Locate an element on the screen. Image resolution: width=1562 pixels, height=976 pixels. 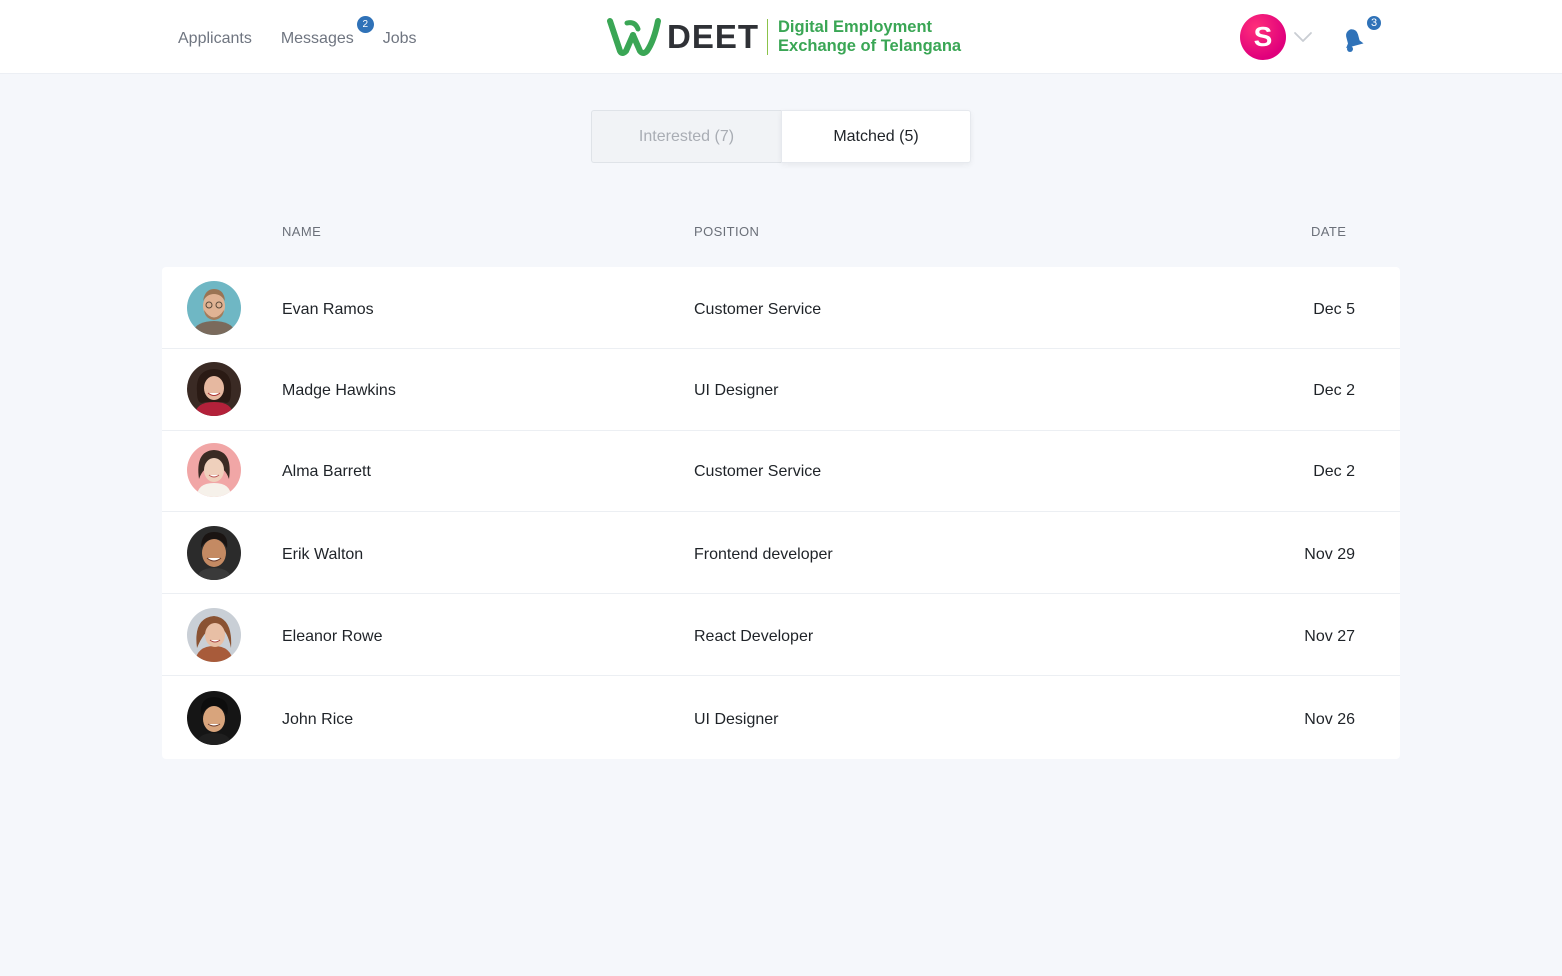
applicant-date: Nov 29 is located at coordinates (1329, 554).